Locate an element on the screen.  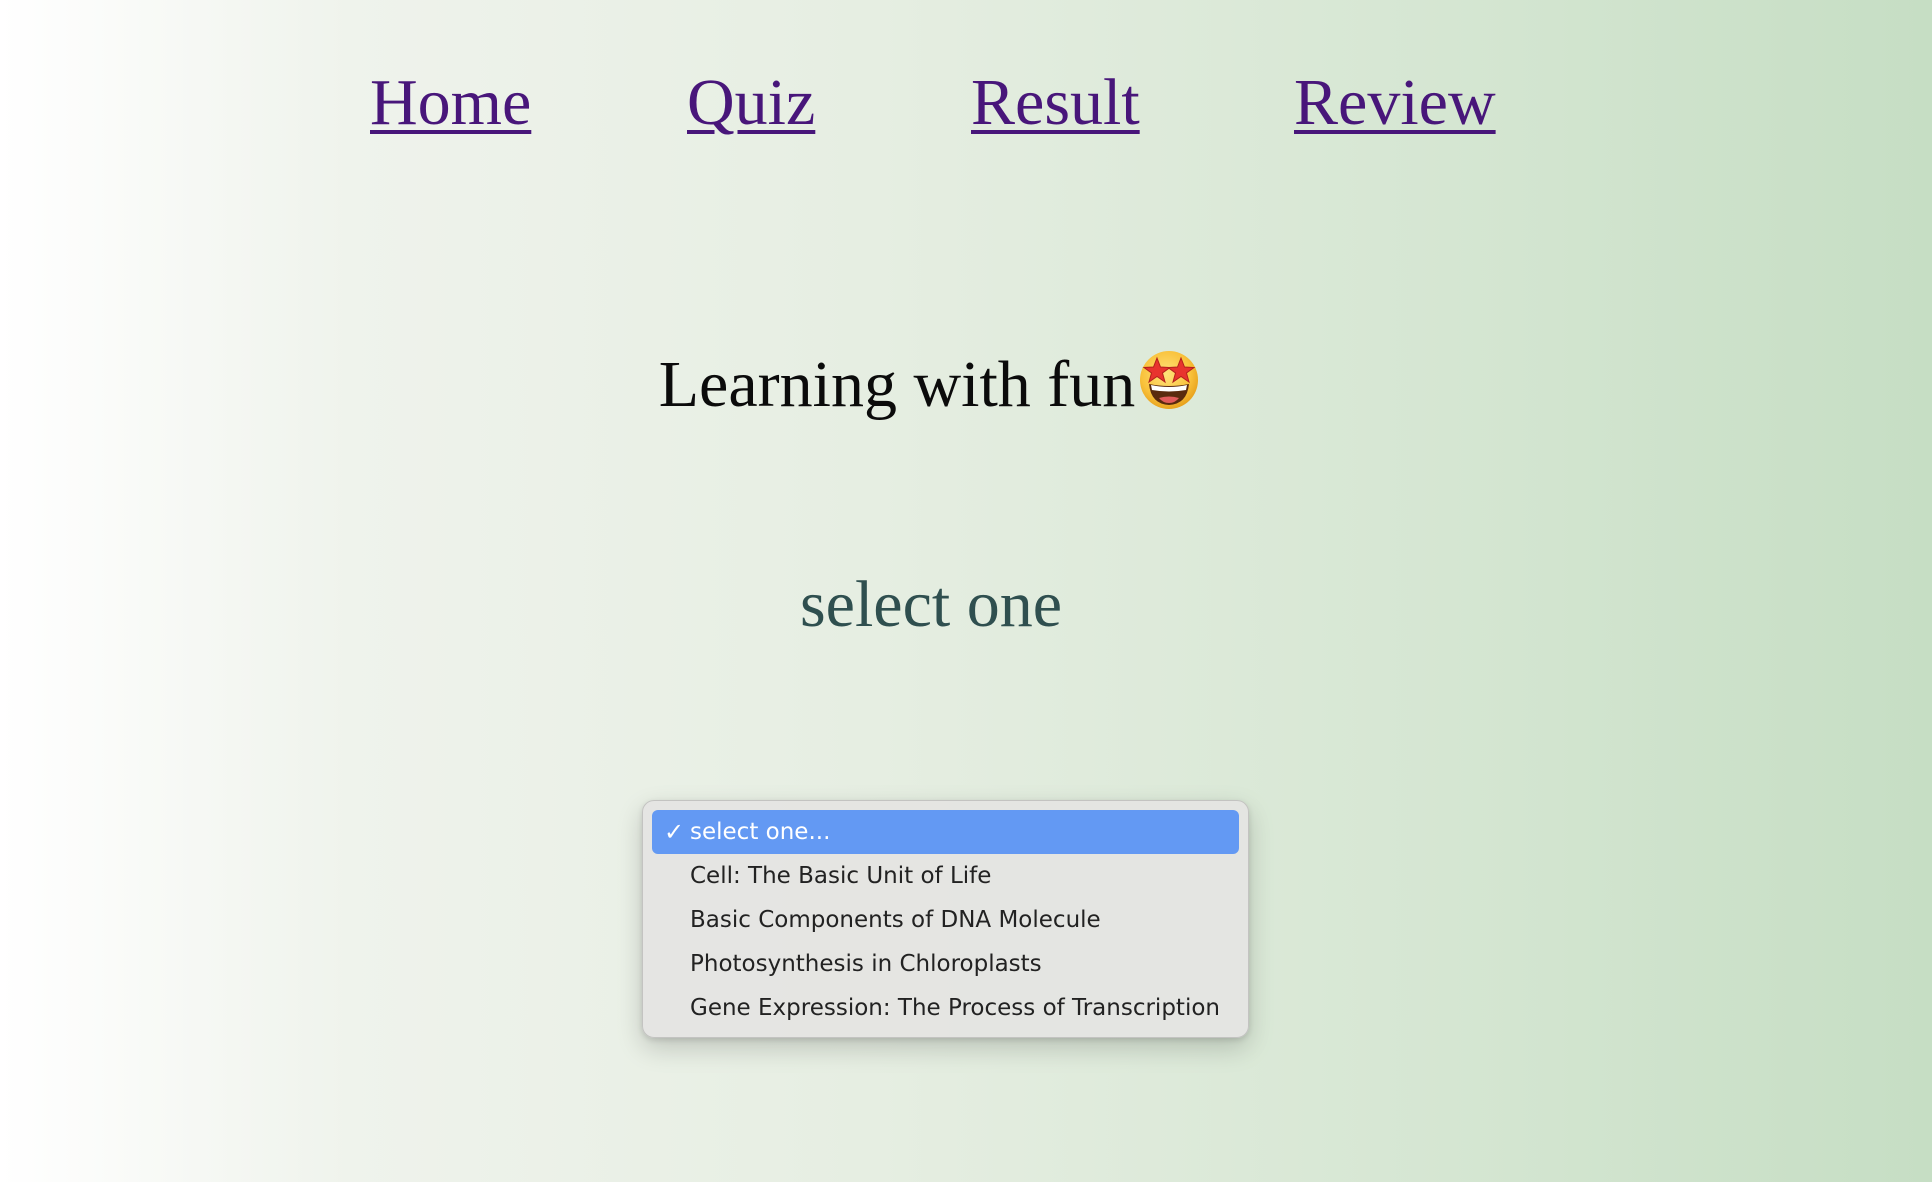
page-title: Learning with fun is located at coordinates (930, 385).